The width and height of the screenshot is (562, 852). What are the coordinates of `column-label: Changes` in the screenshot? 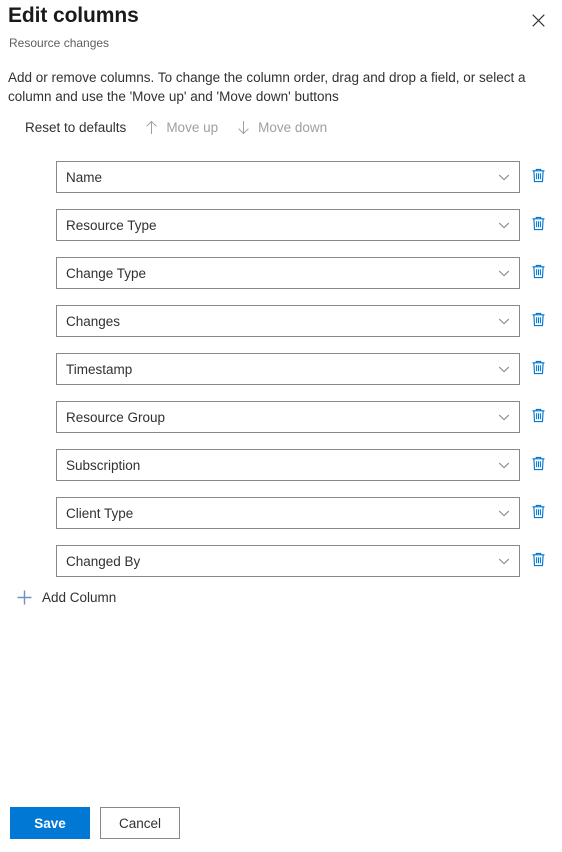 It's located at (93, 321).